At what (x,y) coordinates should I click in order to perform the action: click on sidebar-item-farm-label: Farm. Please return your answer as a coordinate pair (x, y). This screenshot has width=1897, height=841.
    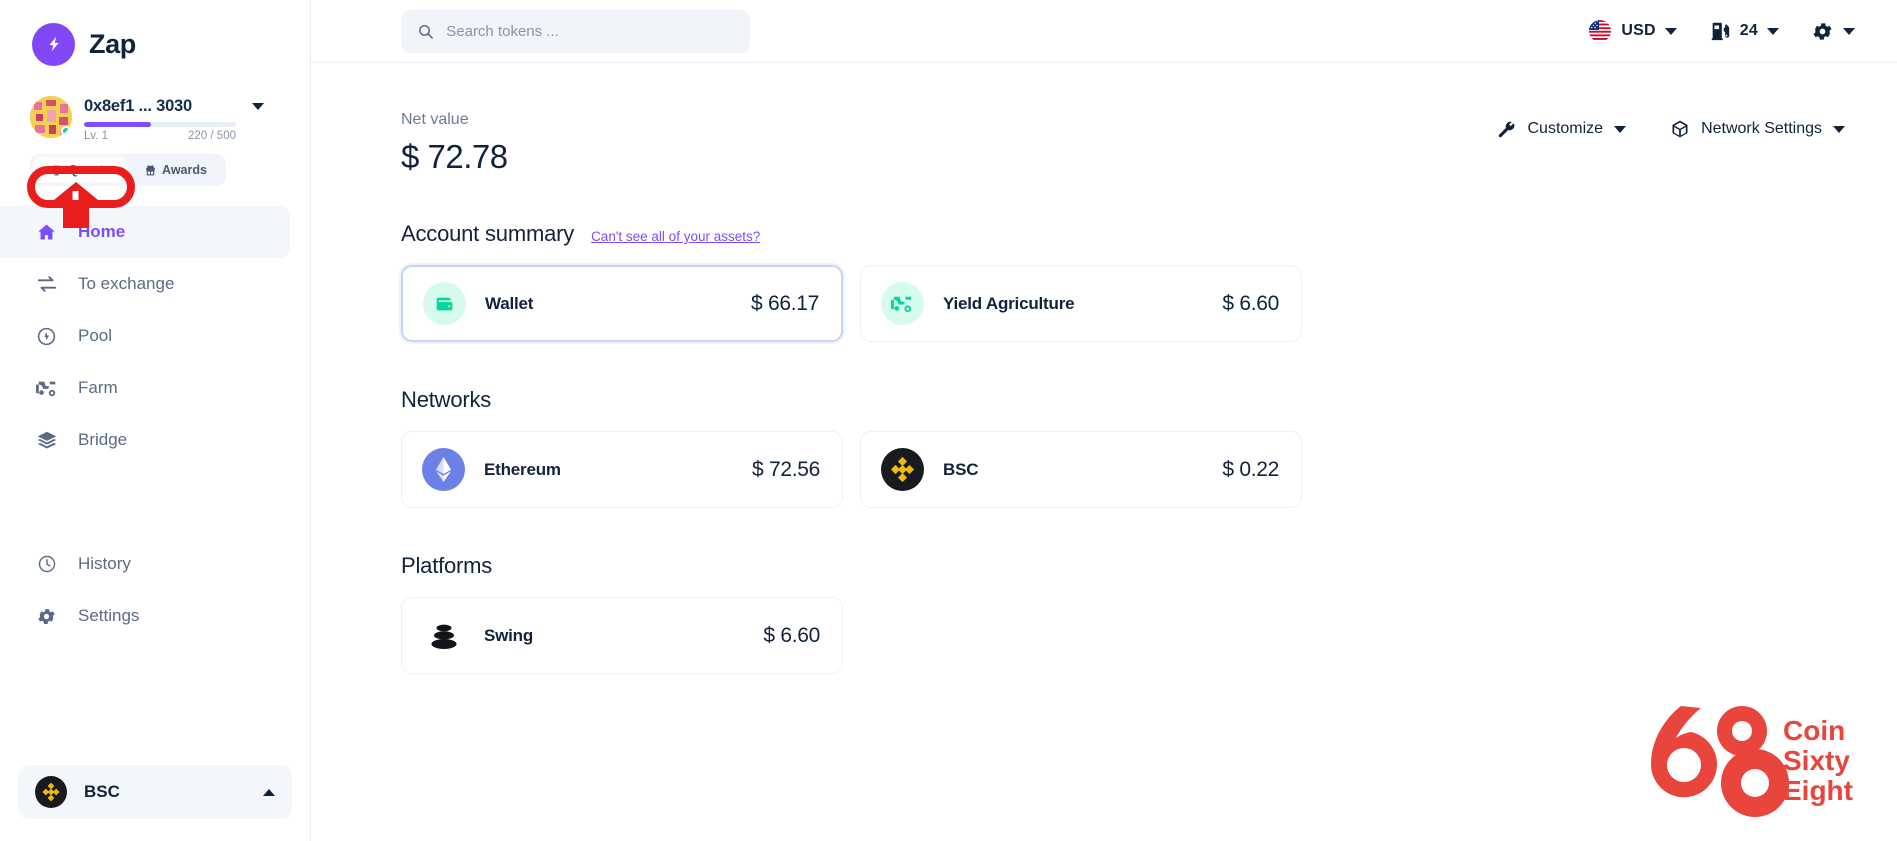
    Looking at the image, I should click on (98, 387).